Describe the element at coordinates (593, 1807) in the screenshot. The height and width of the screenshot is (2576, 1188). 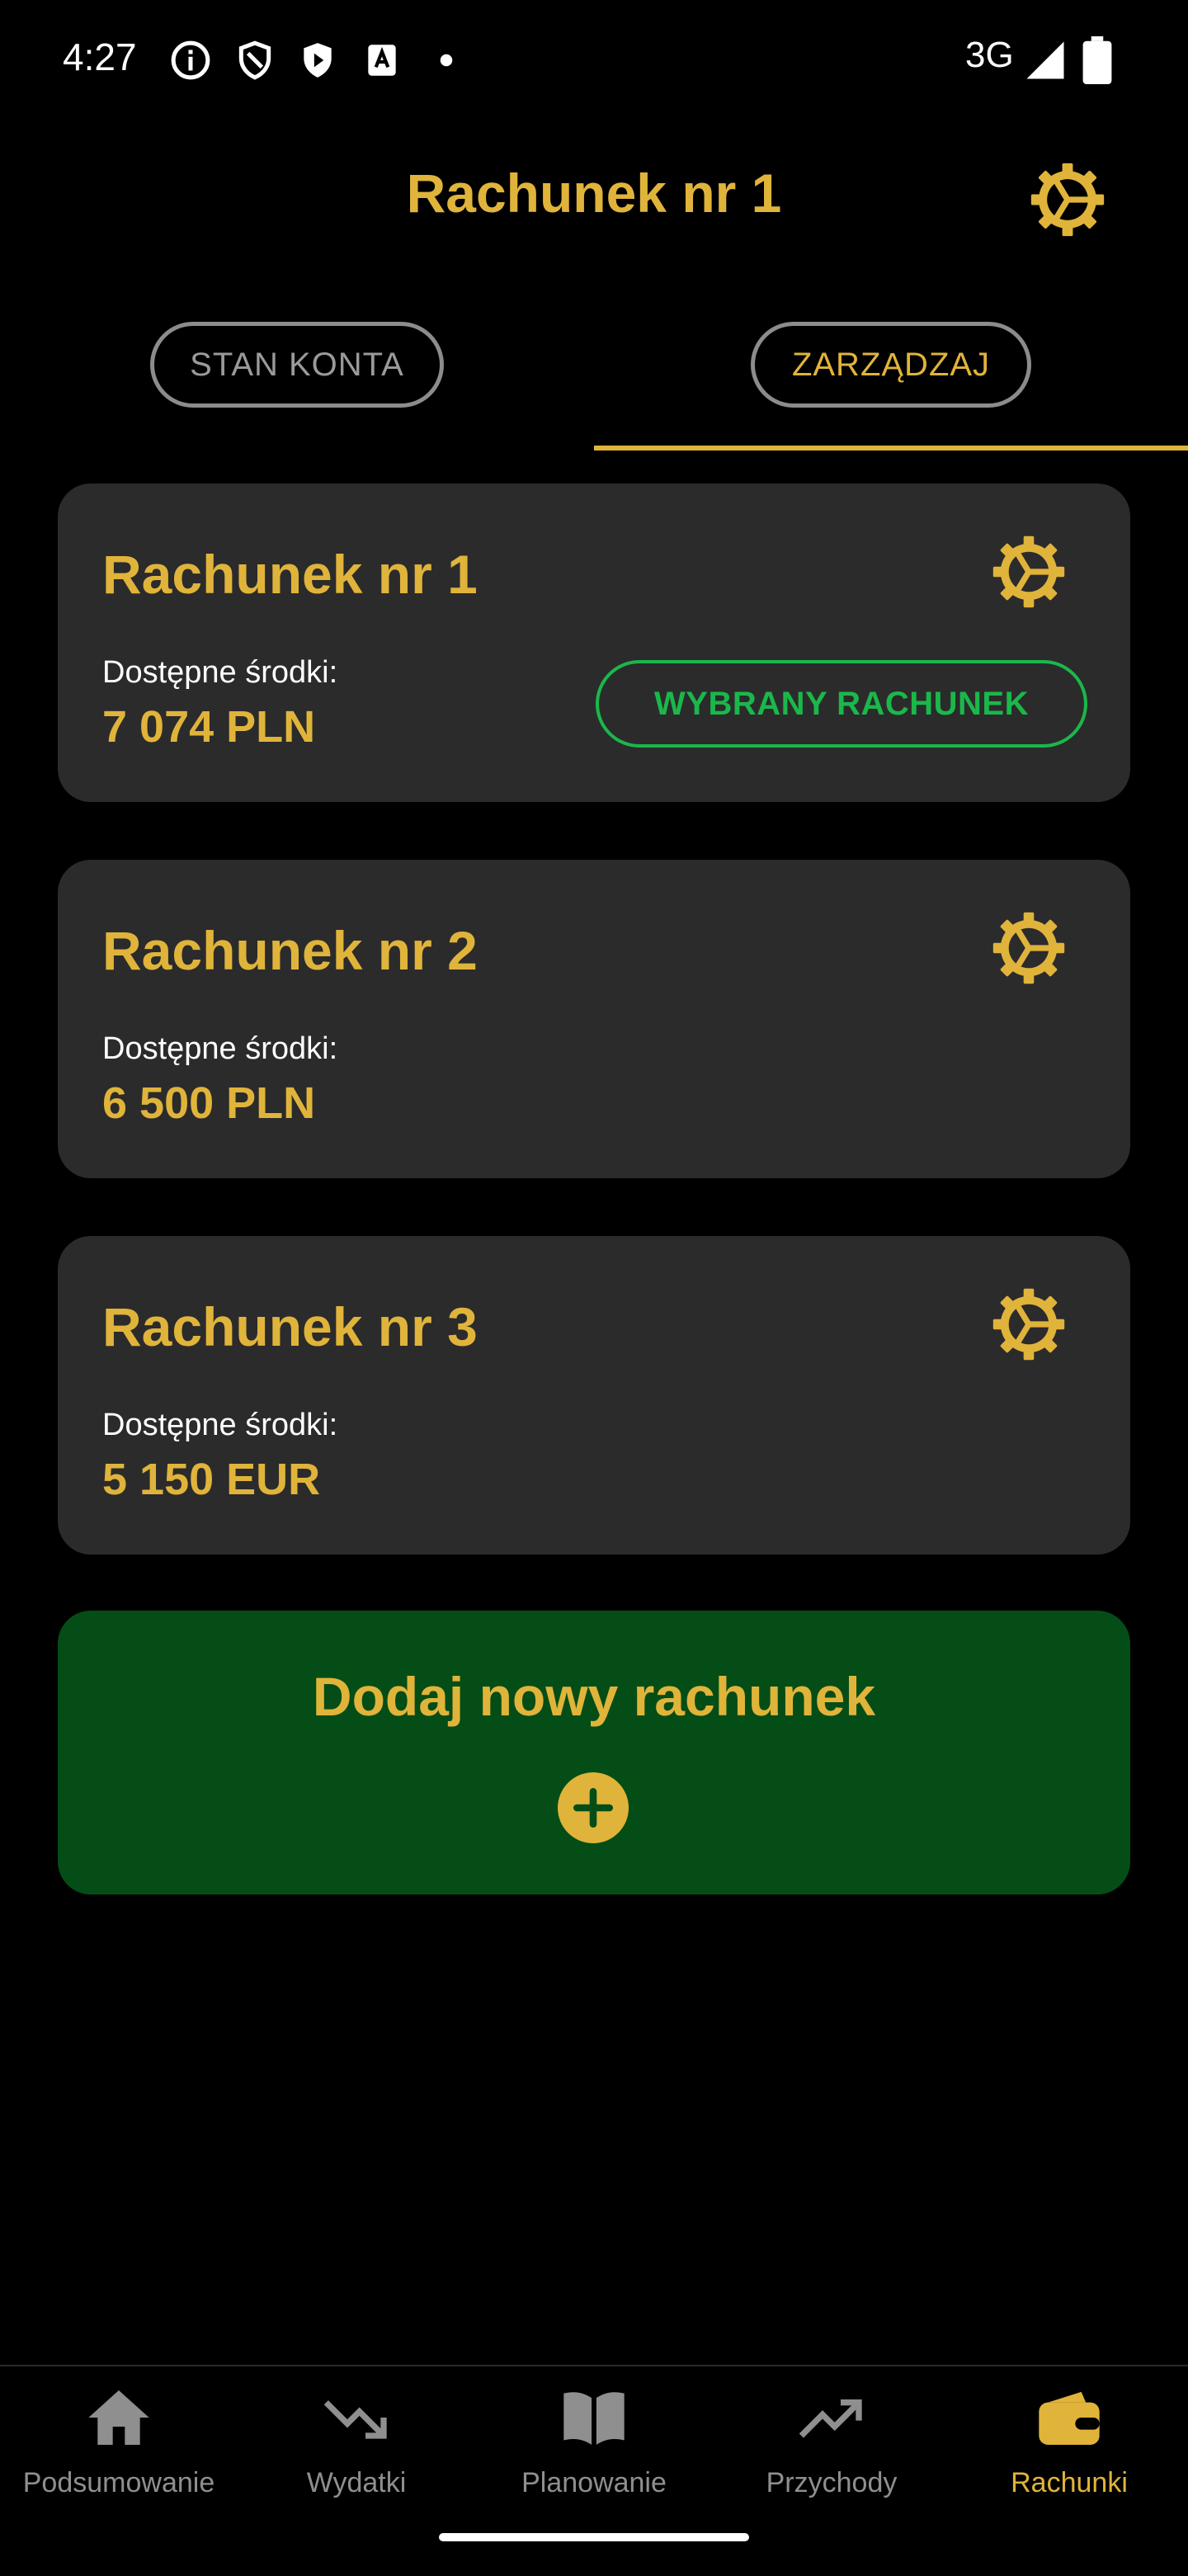
I see `plus-circle-icon` at that location.